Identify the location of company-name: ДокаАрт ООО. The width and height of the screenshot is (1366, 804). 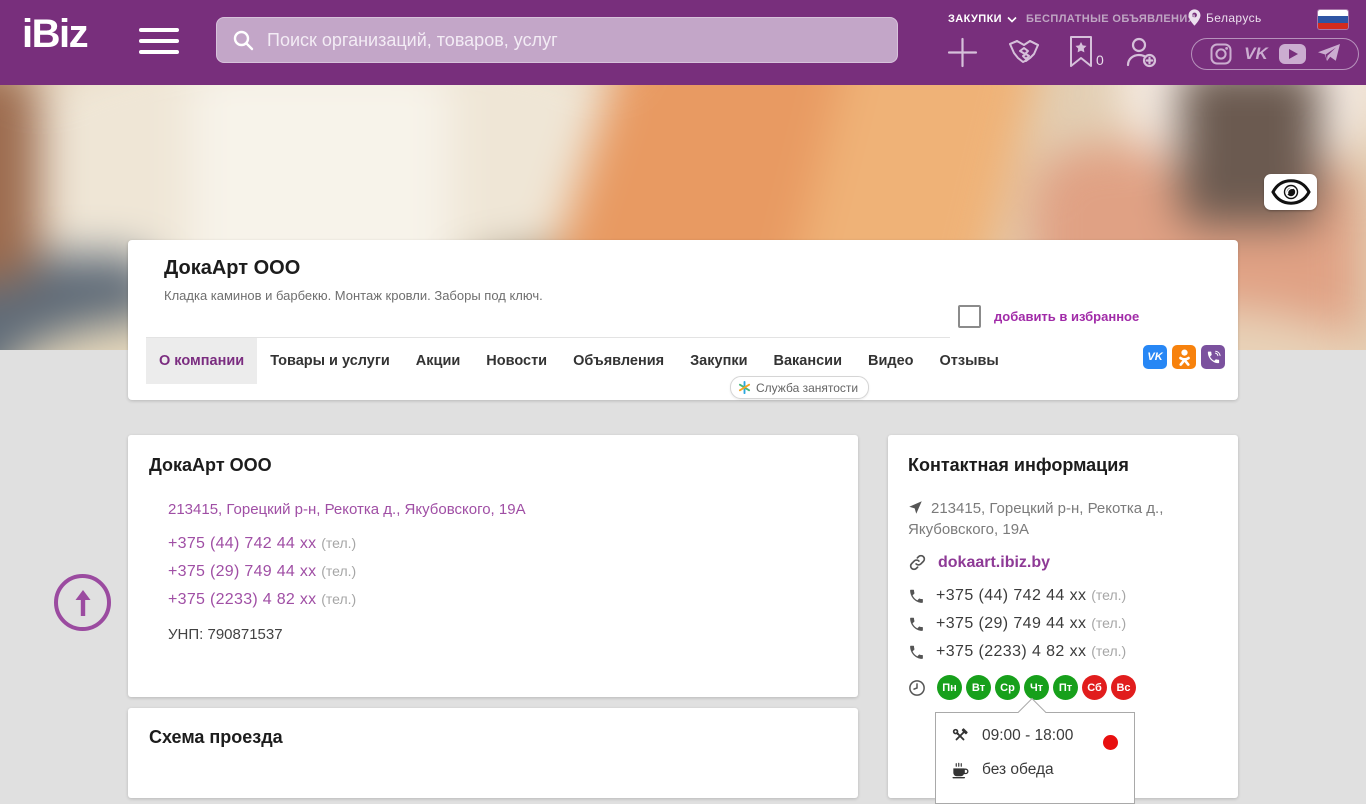
(232, 268).